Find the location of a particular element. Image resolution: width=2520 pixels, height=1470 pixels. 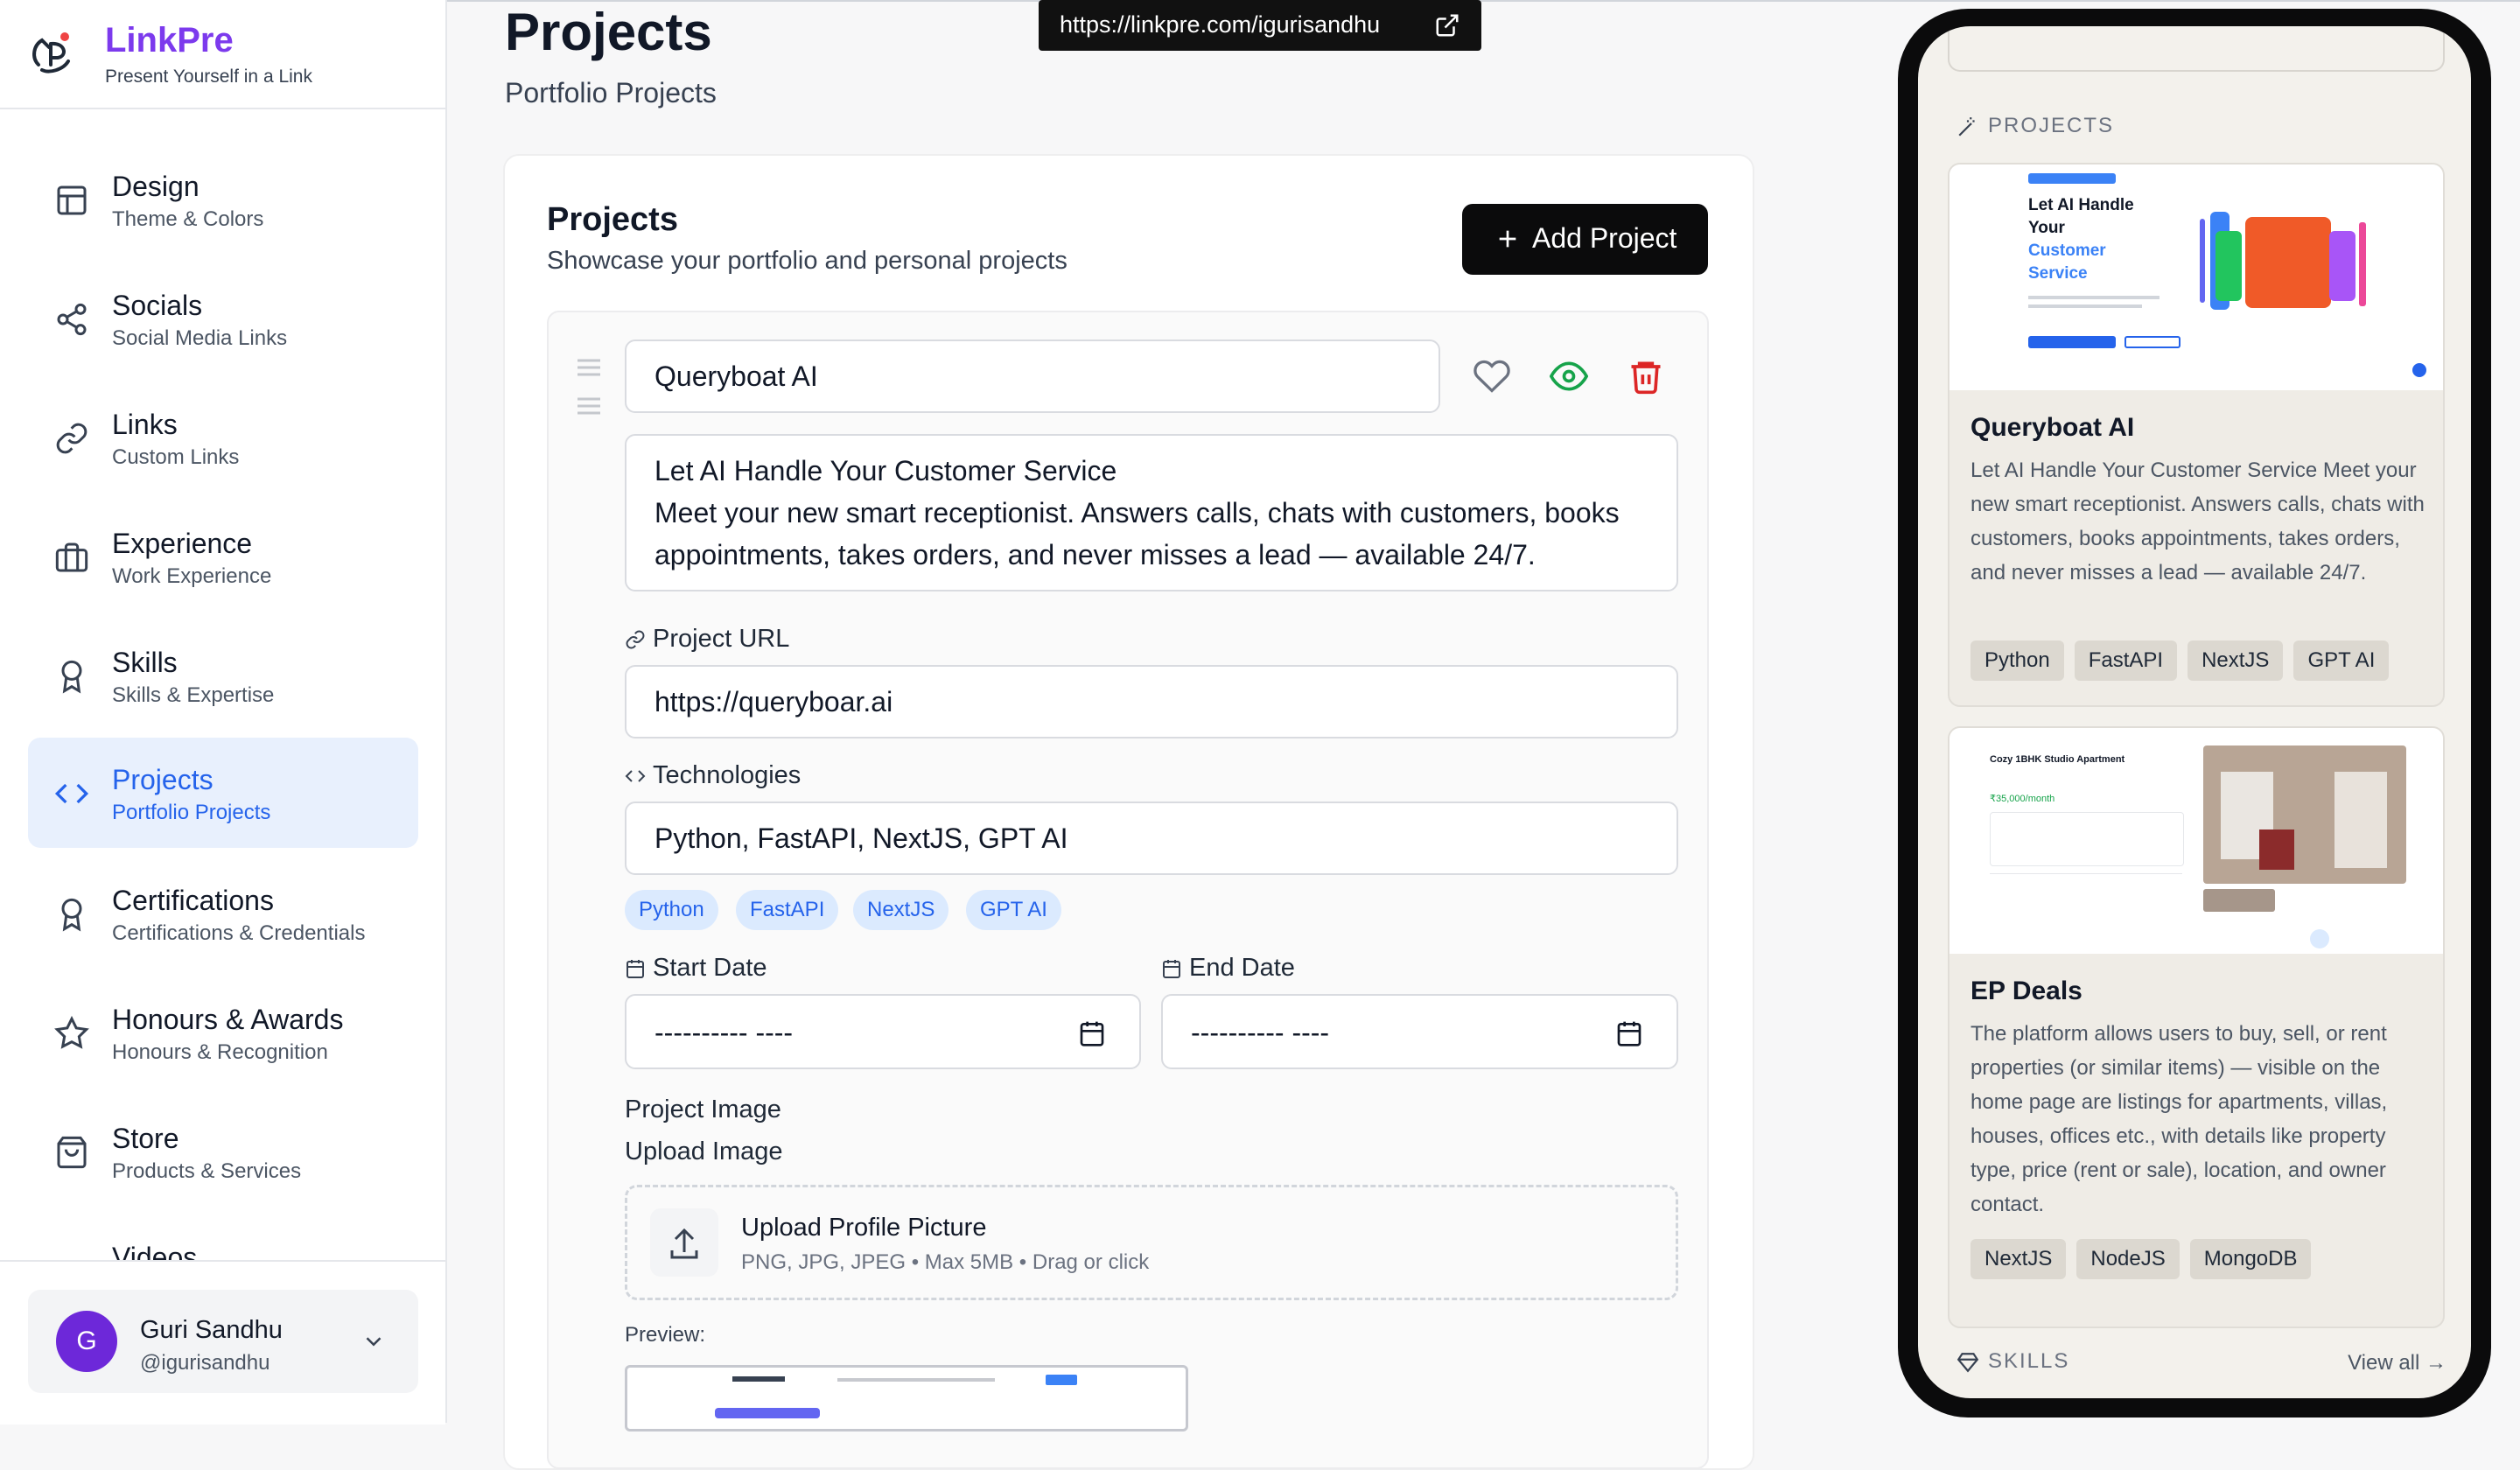

technologies-label: Technologies is located at coordinates (713, 775).